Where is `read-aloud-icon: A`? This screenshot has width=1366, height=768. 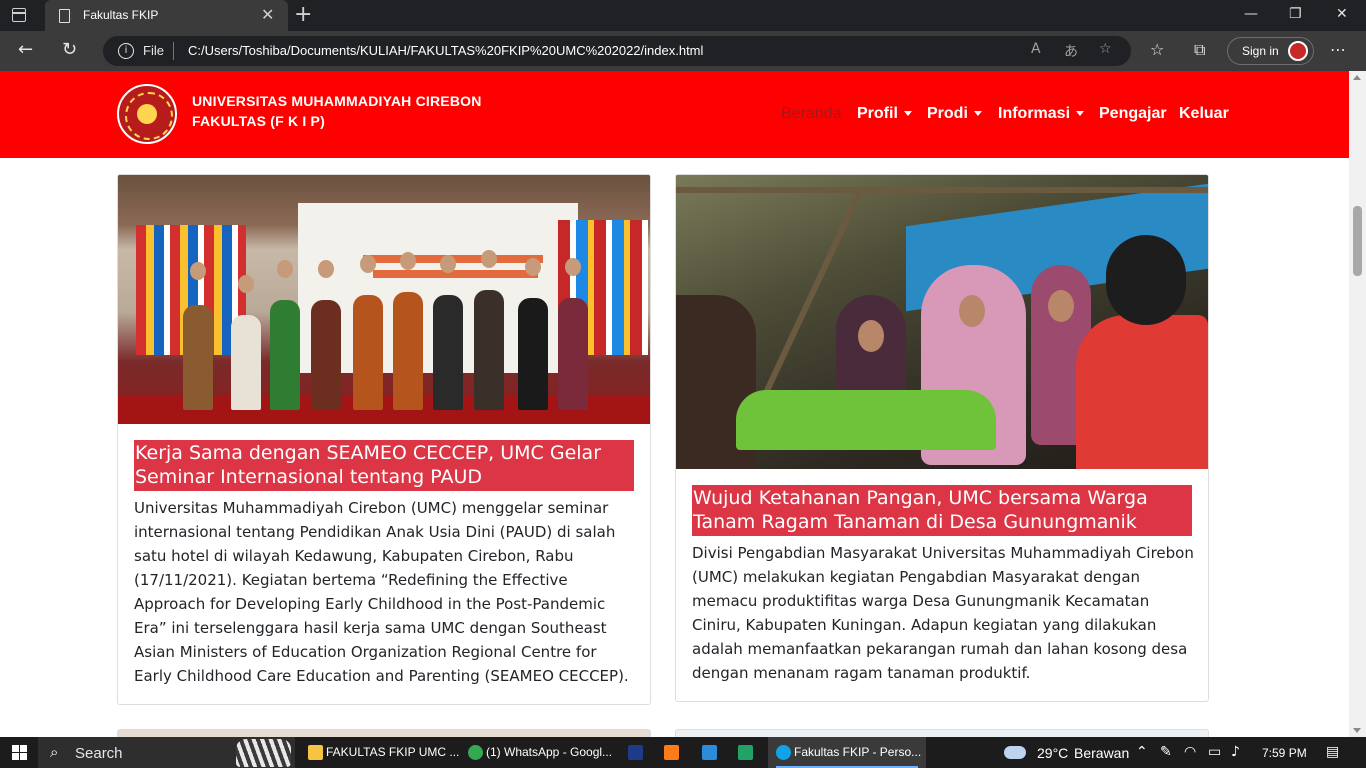
read-aloud-icon: A is located at coordinates (1036, 49).